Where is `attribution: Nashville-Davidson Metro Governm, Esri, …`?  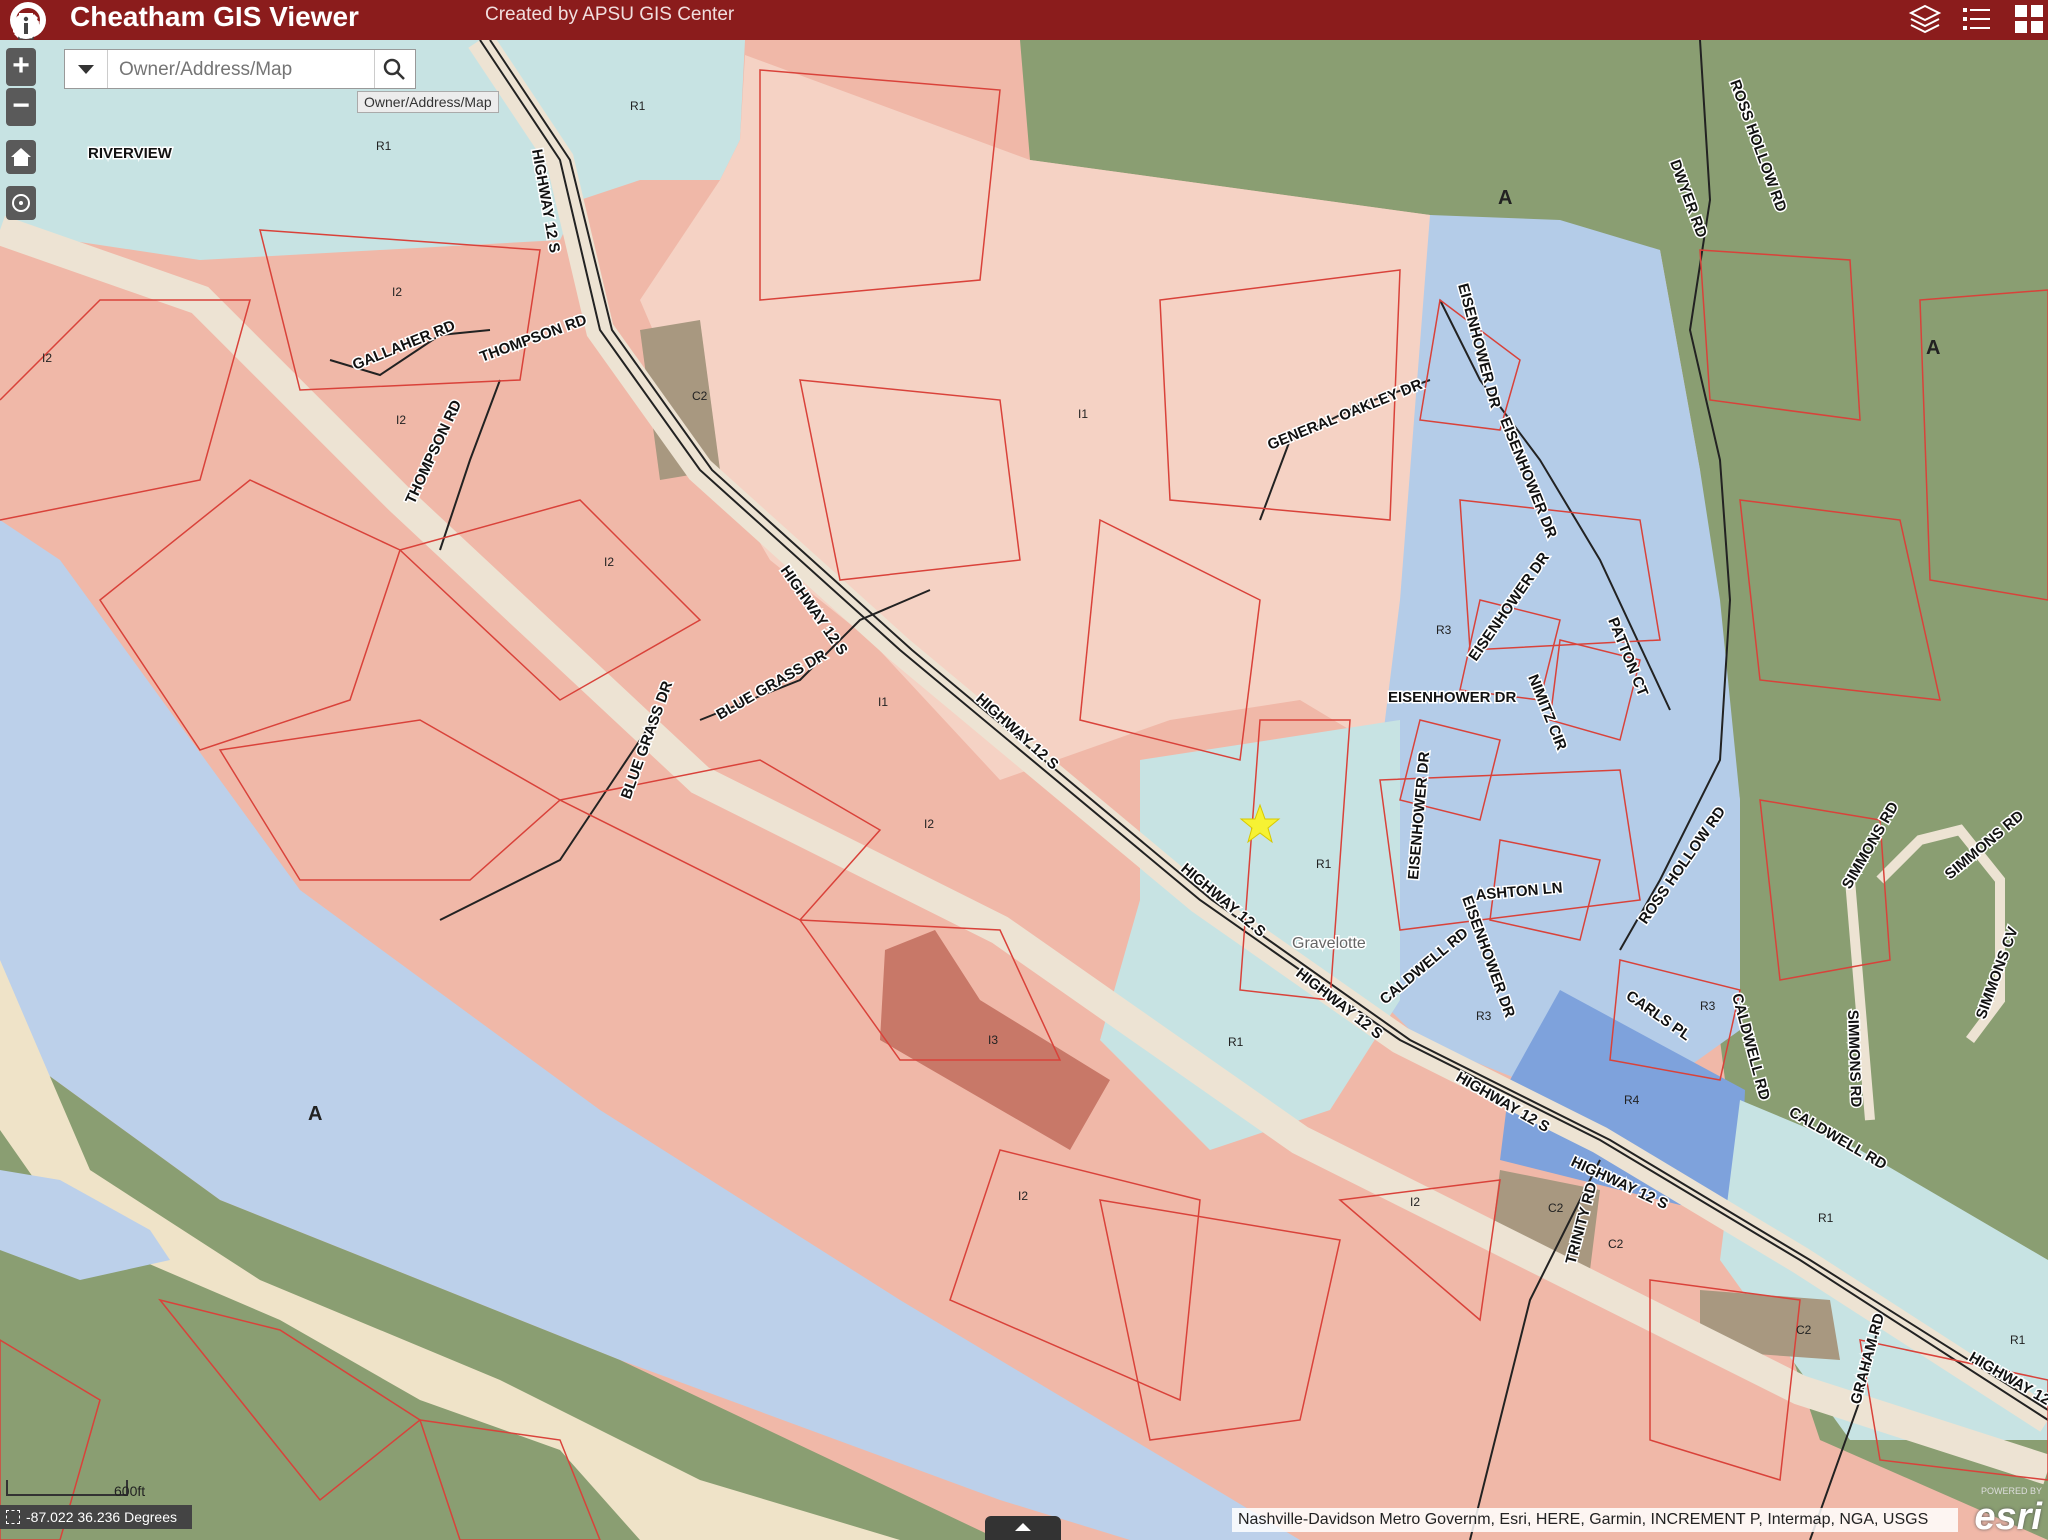
attribution: Nashville-Davidson Metro Governm, Esri, … is located at coordinates (1595, 1520).